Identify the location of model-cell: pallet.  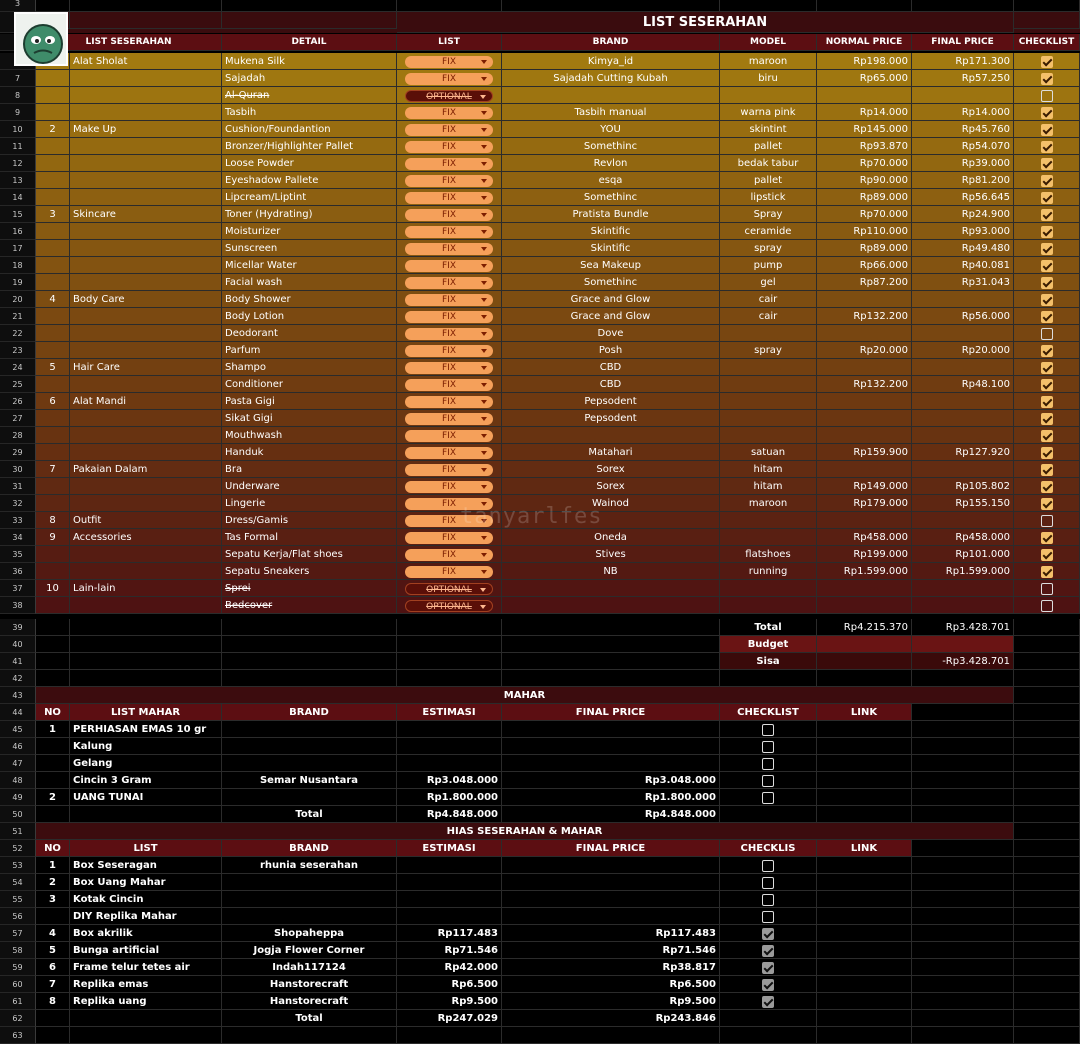
(768, 180).